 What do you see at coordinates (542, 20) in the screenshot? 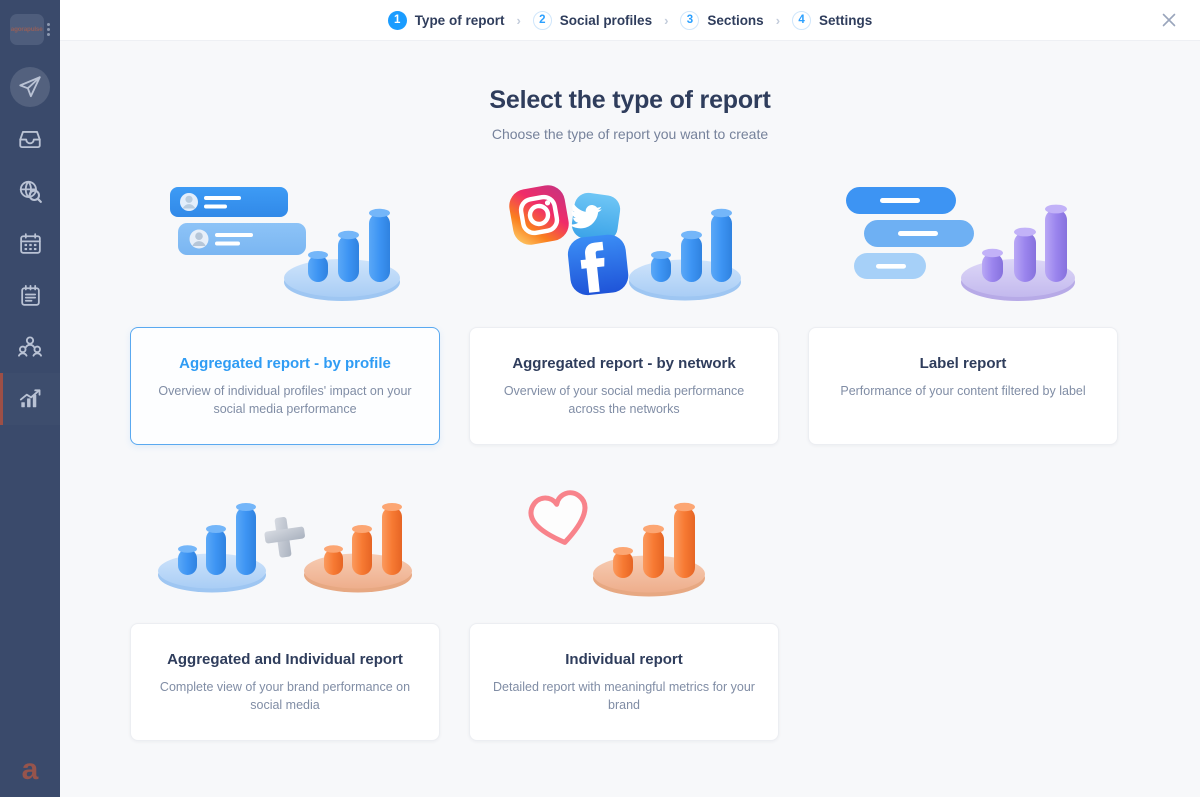
I see `step-number-2: 2` at bounding box center [542, 20].